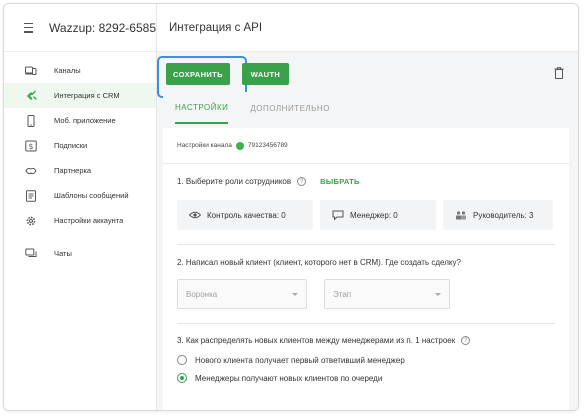  Describe the element at coordinates (31, 171) in the screenshot. I see `handshake-icon` at that location.